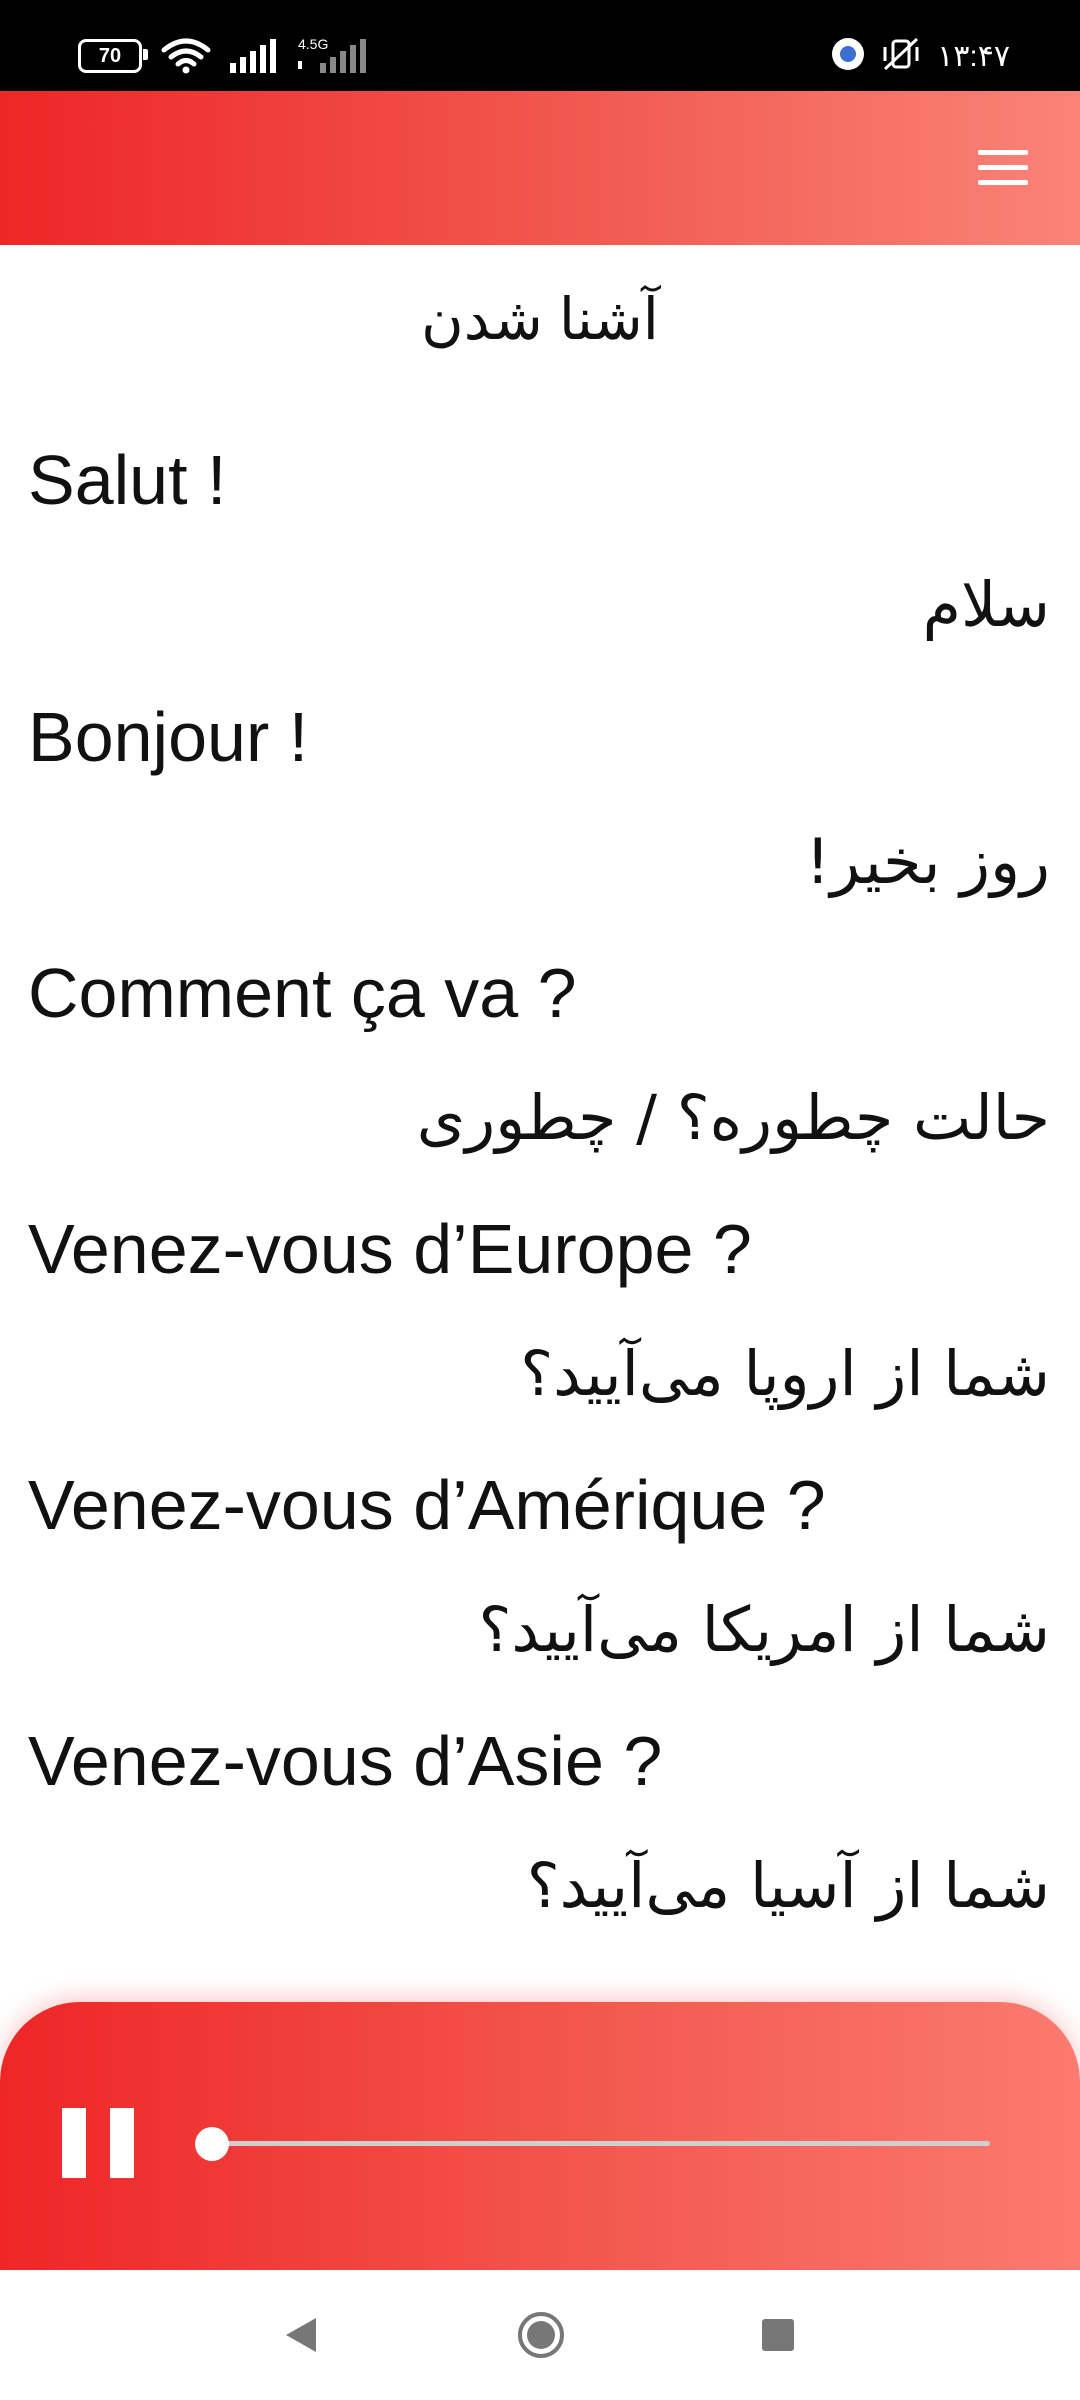 Image resolution: width=1080 pixels, height=2400 pixels. What do you see at coordinates (427, 1505) in the screenshot?
I see `phrase-french: Venez-vous d’Amérique ?` at bounding box center [427, 1505].